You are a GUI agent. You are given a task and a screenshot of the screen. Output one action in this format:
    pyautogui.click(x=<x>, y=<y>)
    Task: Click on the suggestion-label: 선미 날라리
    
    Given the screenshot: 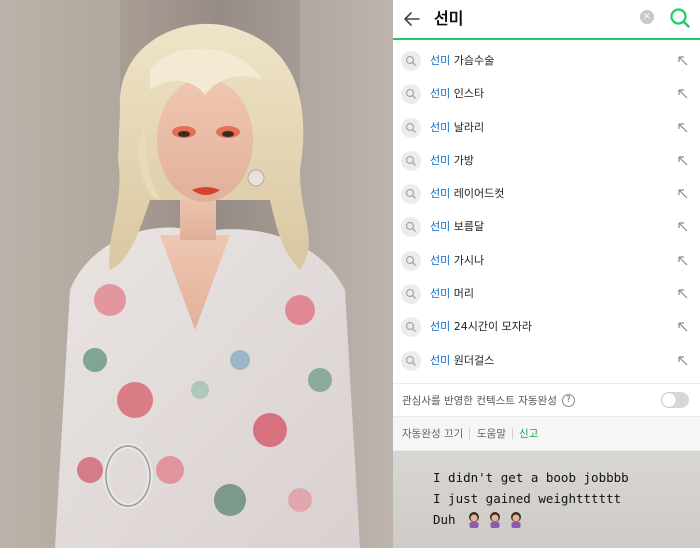 What is the action you would take?
    pyautogui.click(x=457, y=128)
    